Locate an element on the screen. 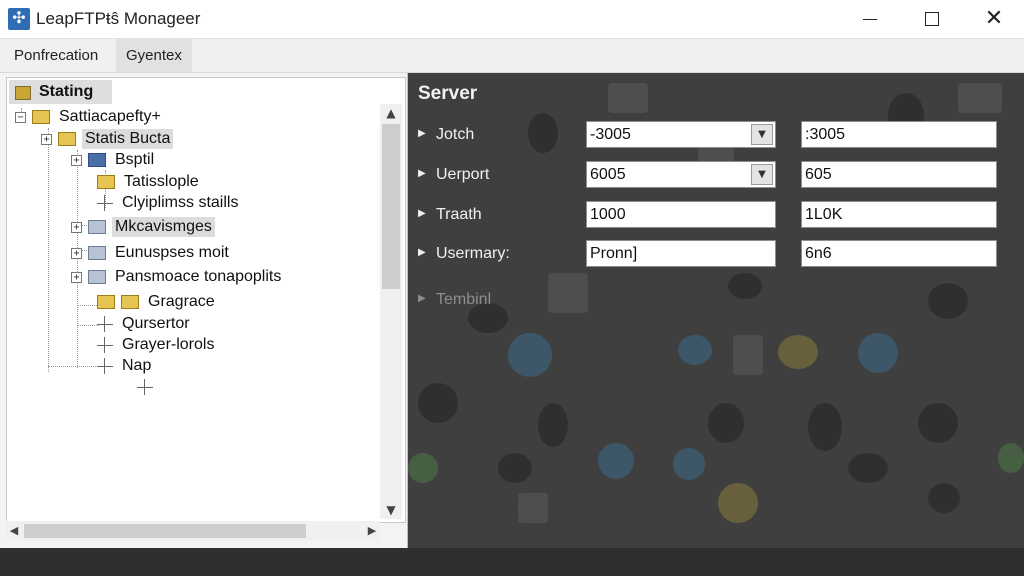 Image resolution: width=1024 pixels, height=576 pixels. tree-vertical-scrollbar: ▲ ▼ is located at coordinates (391, 311).